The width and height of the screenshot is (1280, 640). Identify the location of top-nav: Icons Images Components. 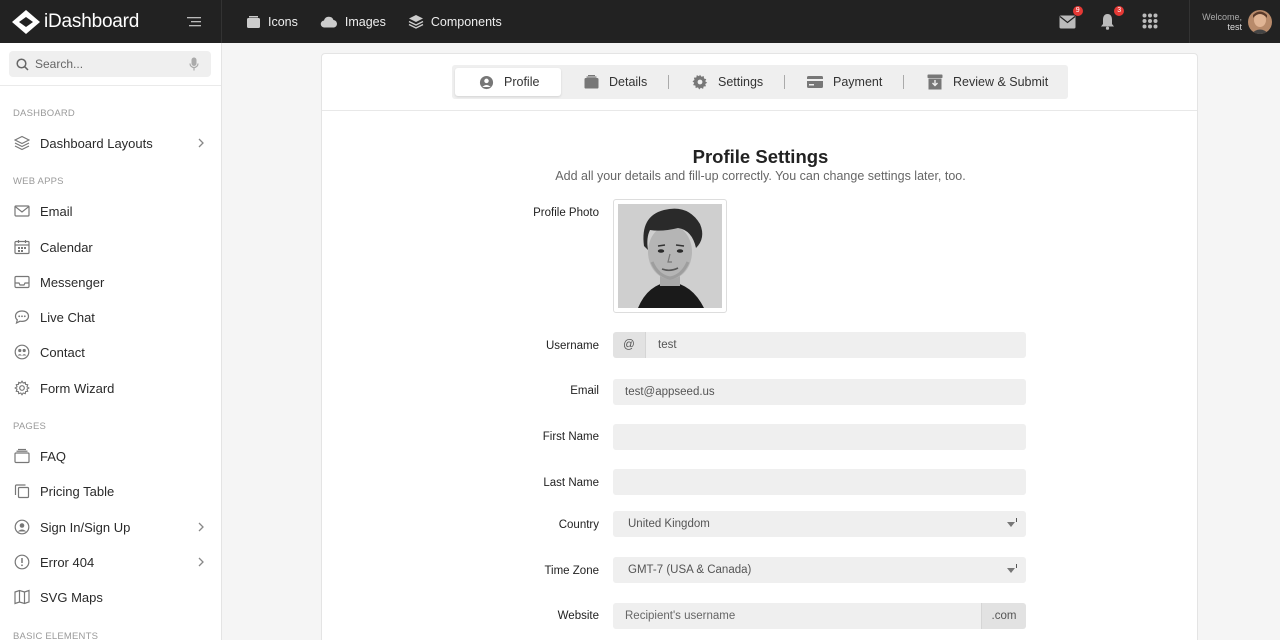
(385, 21).